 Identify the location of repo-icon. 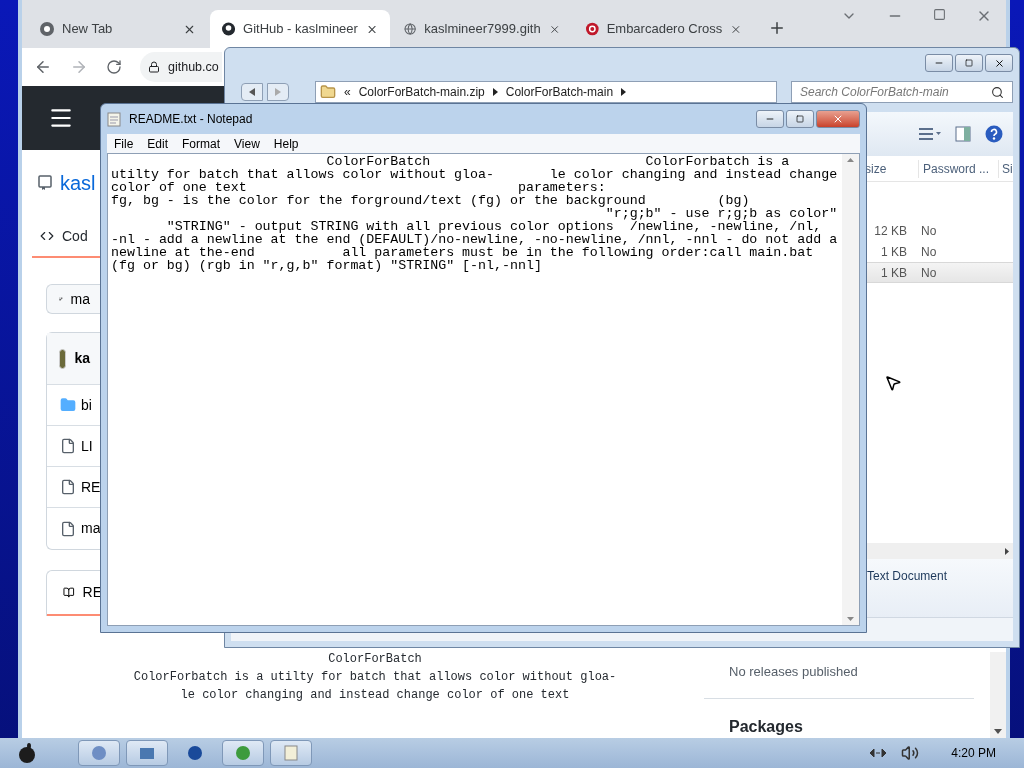
(45, 183).